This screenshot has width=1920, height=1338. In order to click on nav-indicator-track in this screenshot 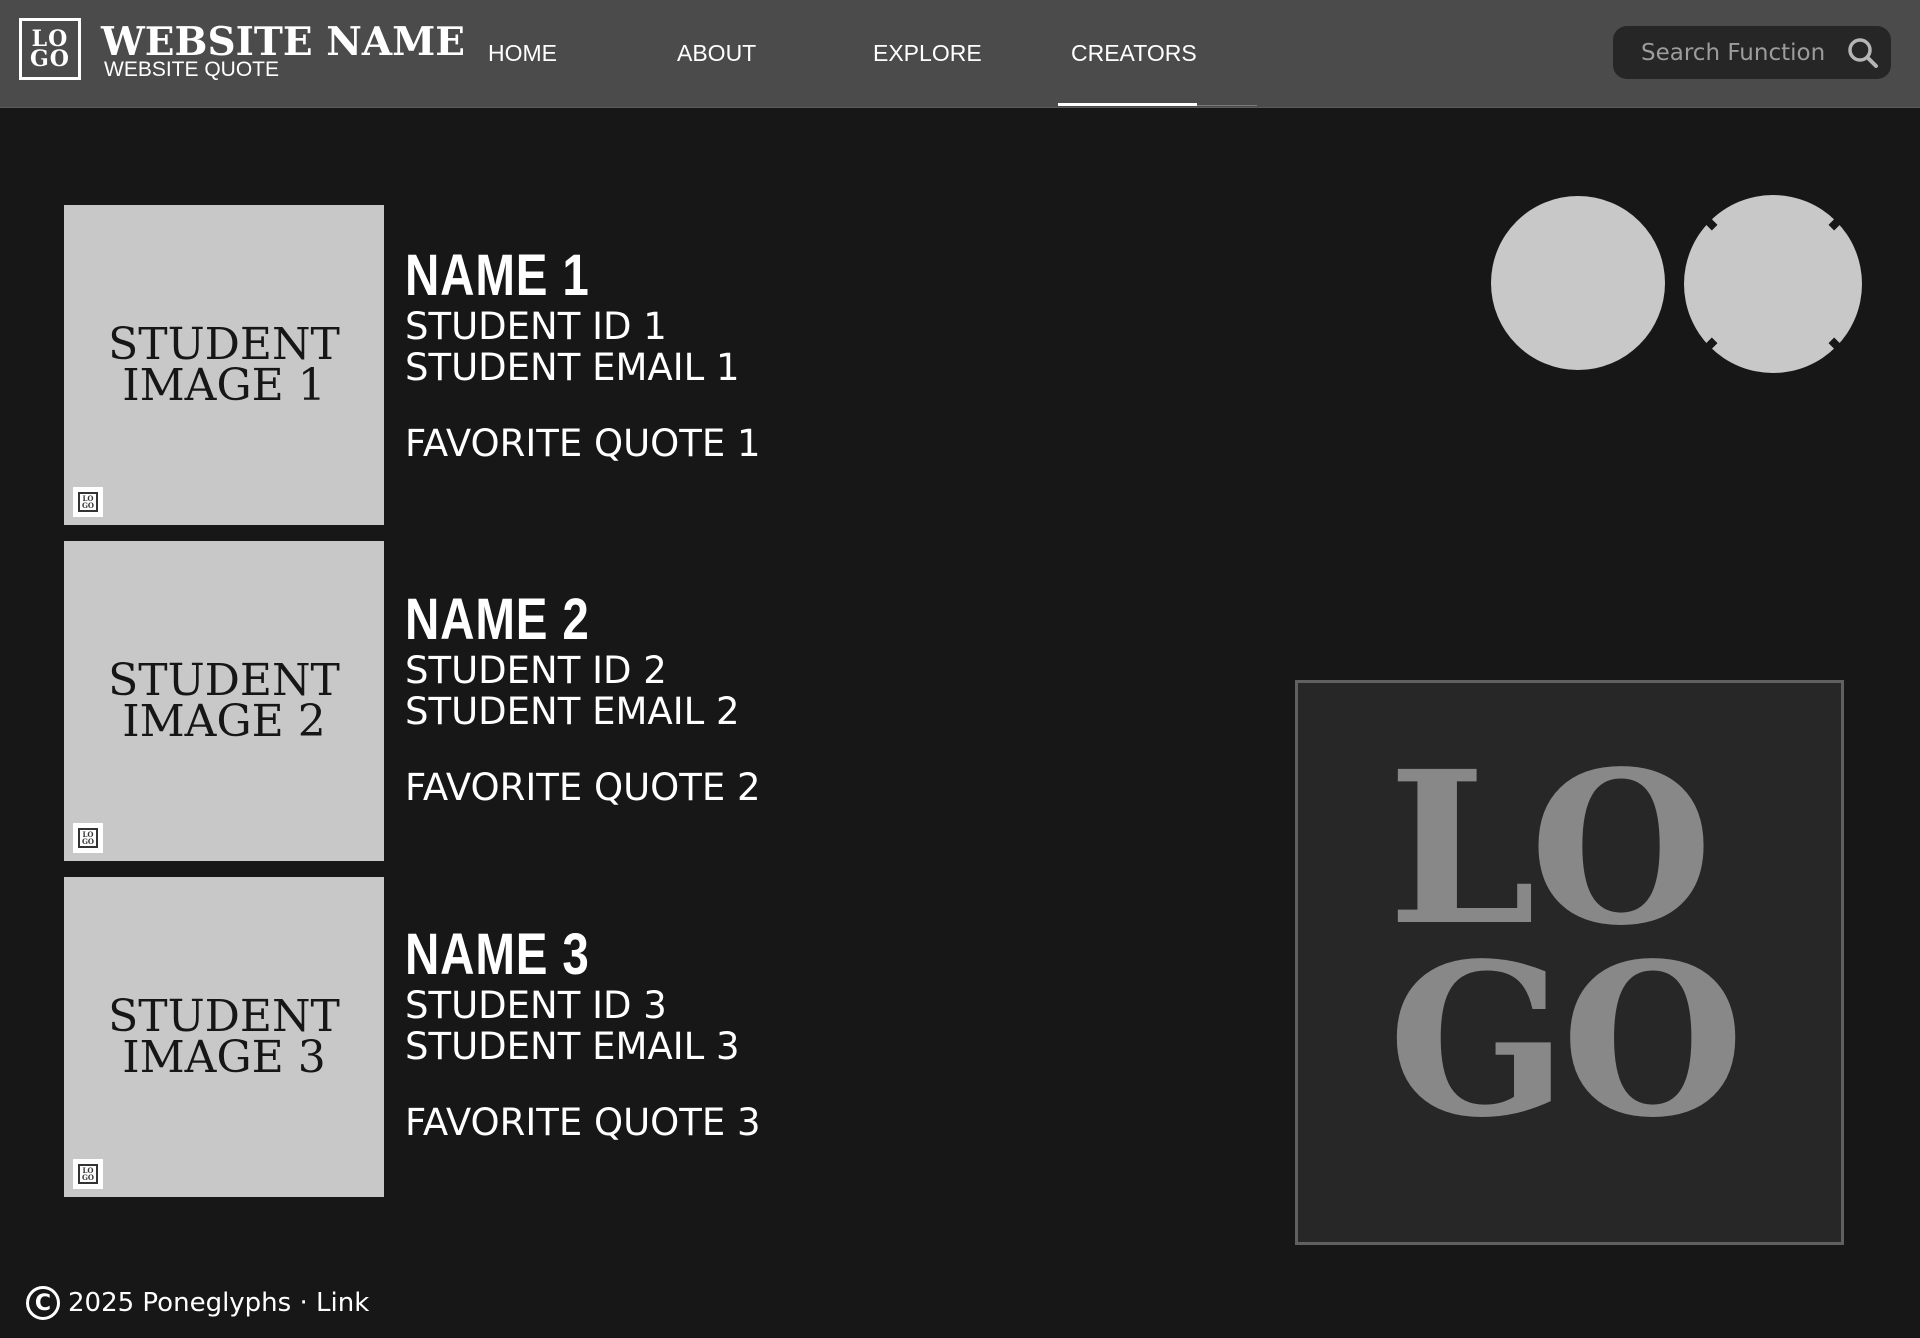, I will do `click(1227, 105)`.